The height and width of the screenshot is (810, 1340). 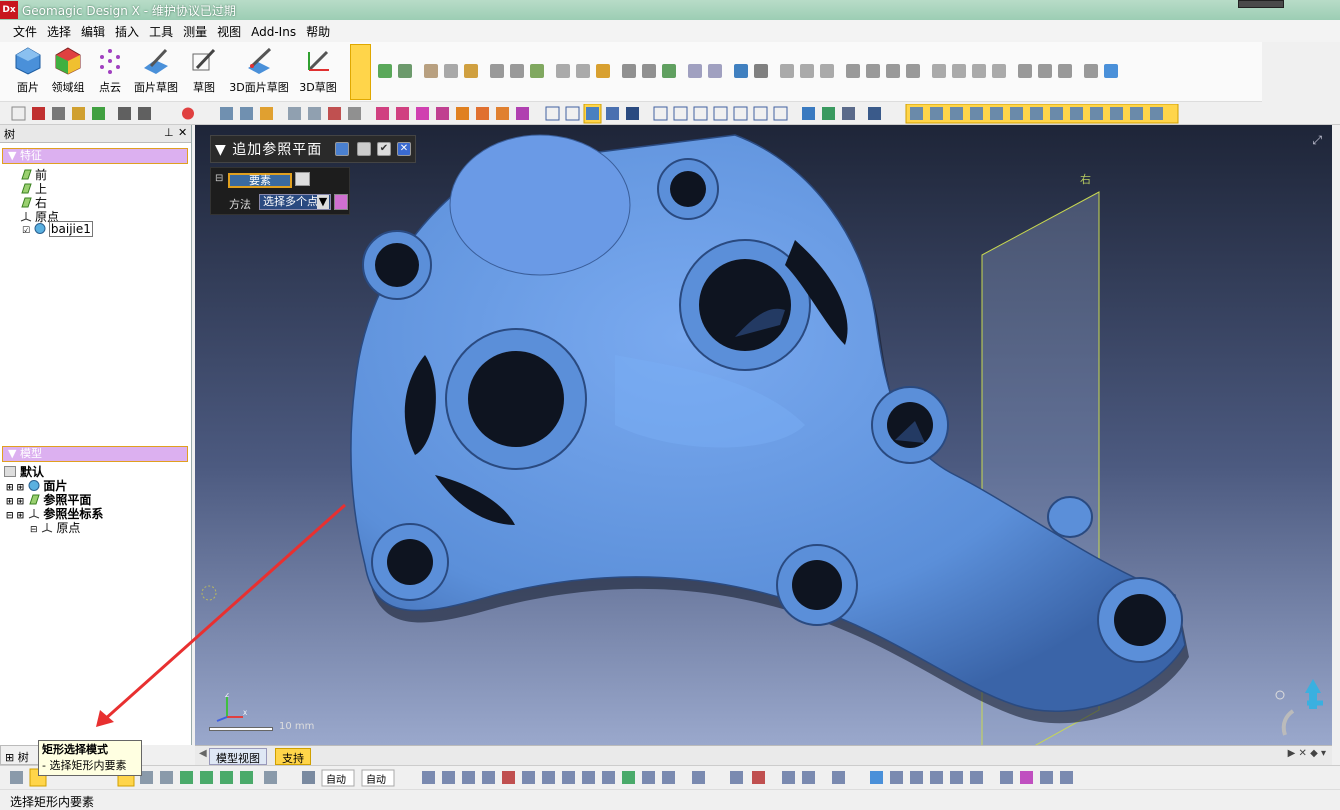 I want to click on ribbon-mesh-label: 面片, so click(x=28, y=87).